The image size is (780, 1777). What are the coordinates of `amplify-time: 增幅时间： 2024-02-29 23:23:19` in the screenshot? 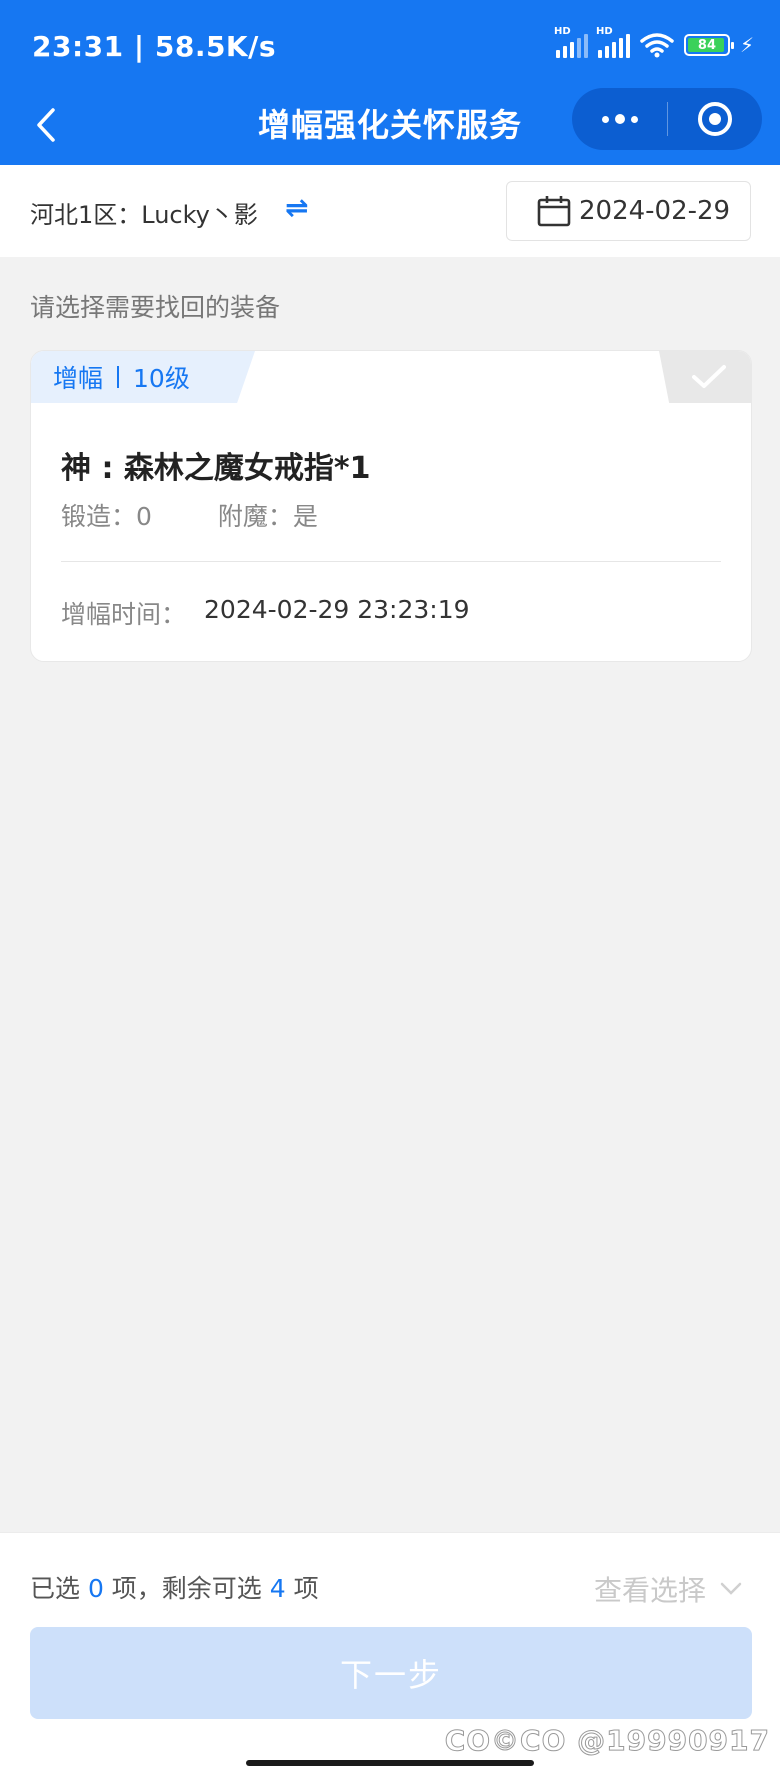 It's located at (265, 613).